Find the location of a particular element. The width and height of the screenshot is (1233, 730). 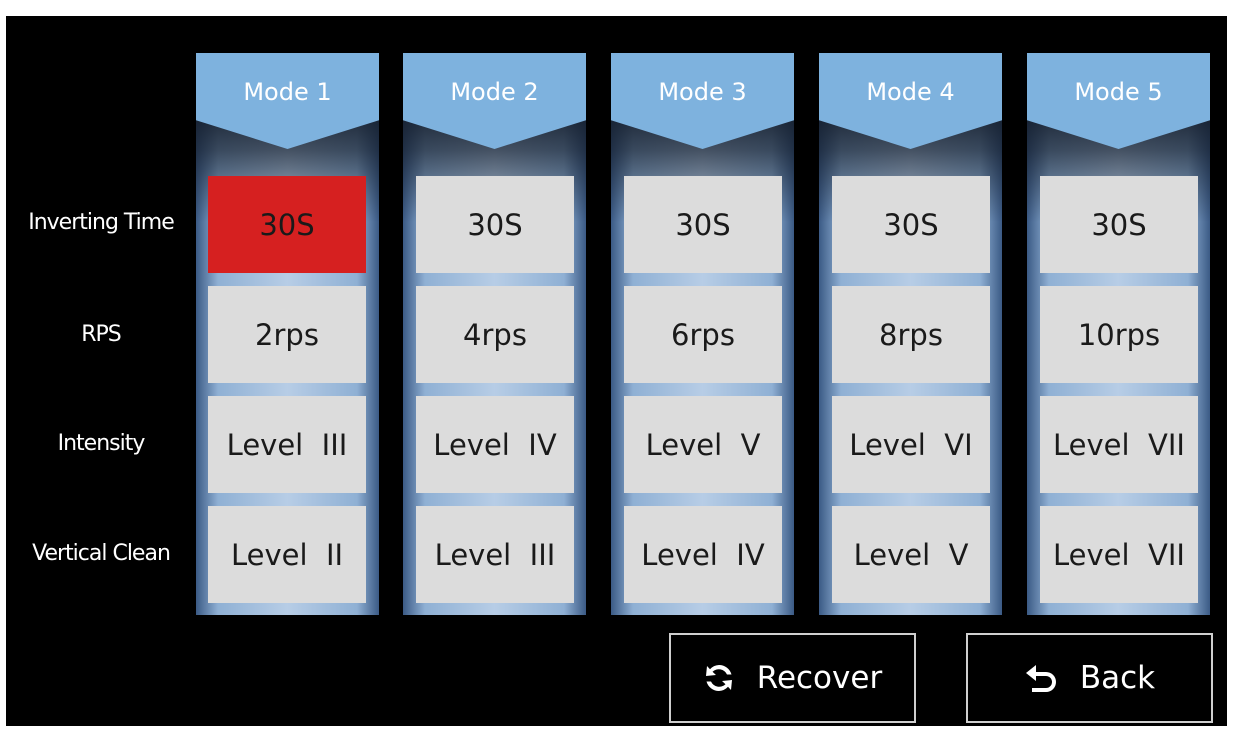

mode-2-rps-cell: 4rps is located at coordinates (495, 334).